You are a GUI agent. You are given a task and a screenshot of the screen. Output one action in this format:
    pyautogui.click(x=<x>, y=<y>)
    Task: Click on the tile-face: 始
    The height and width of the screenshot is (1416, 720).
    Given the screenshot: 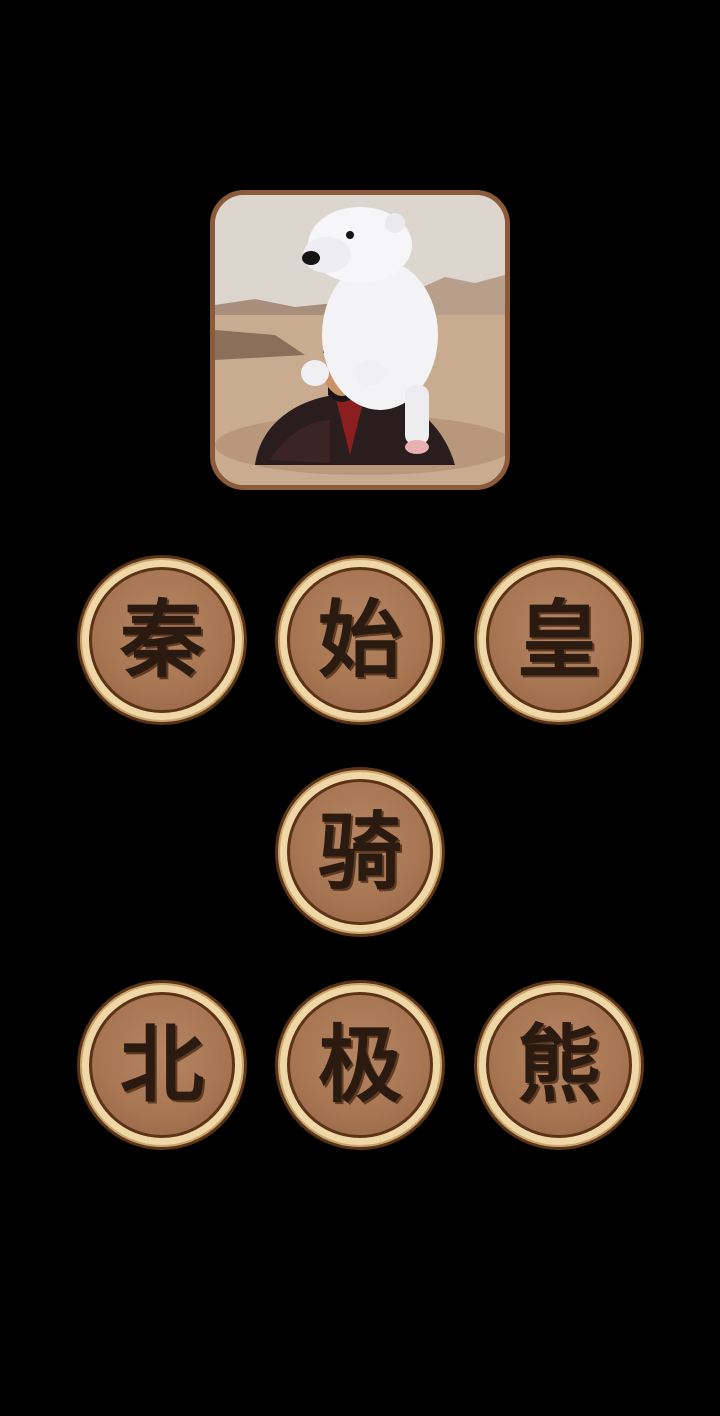 What is the action you would take?
    pyautogui.click(x=360, y=640)
    